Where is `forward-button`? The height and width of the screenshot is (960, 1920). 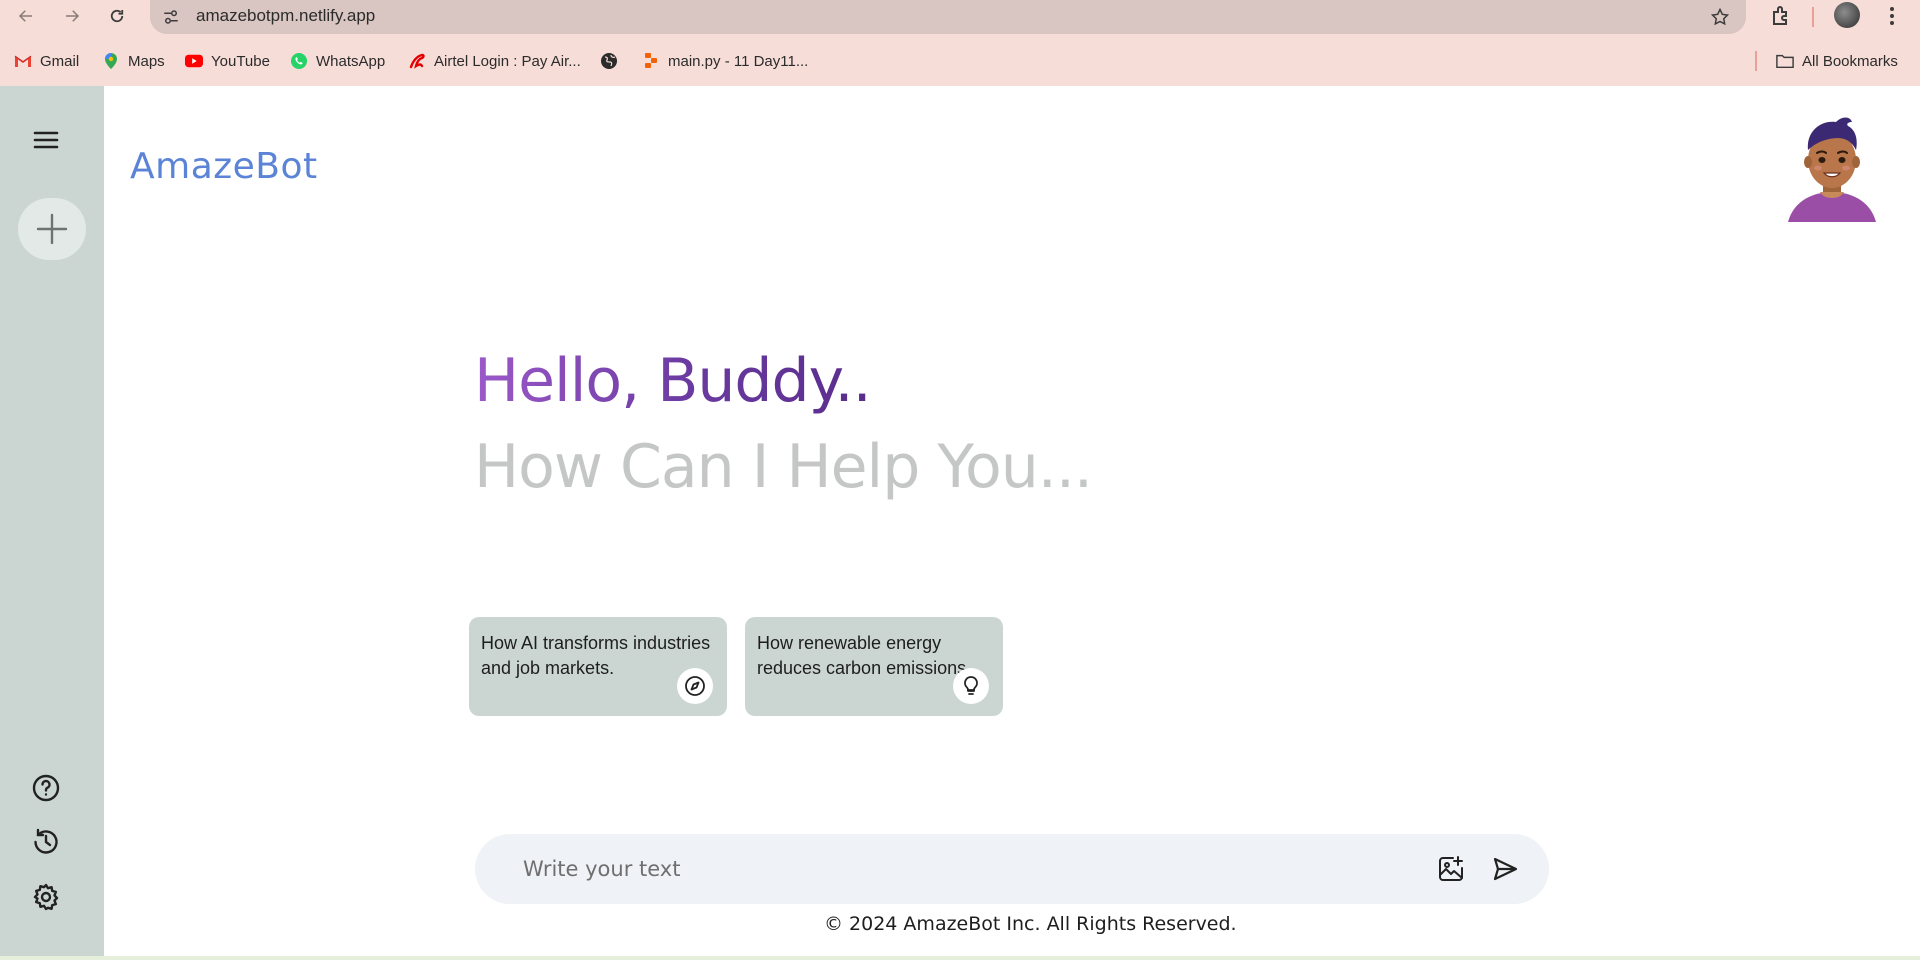 forward-button is located at coordinates (72, 16).